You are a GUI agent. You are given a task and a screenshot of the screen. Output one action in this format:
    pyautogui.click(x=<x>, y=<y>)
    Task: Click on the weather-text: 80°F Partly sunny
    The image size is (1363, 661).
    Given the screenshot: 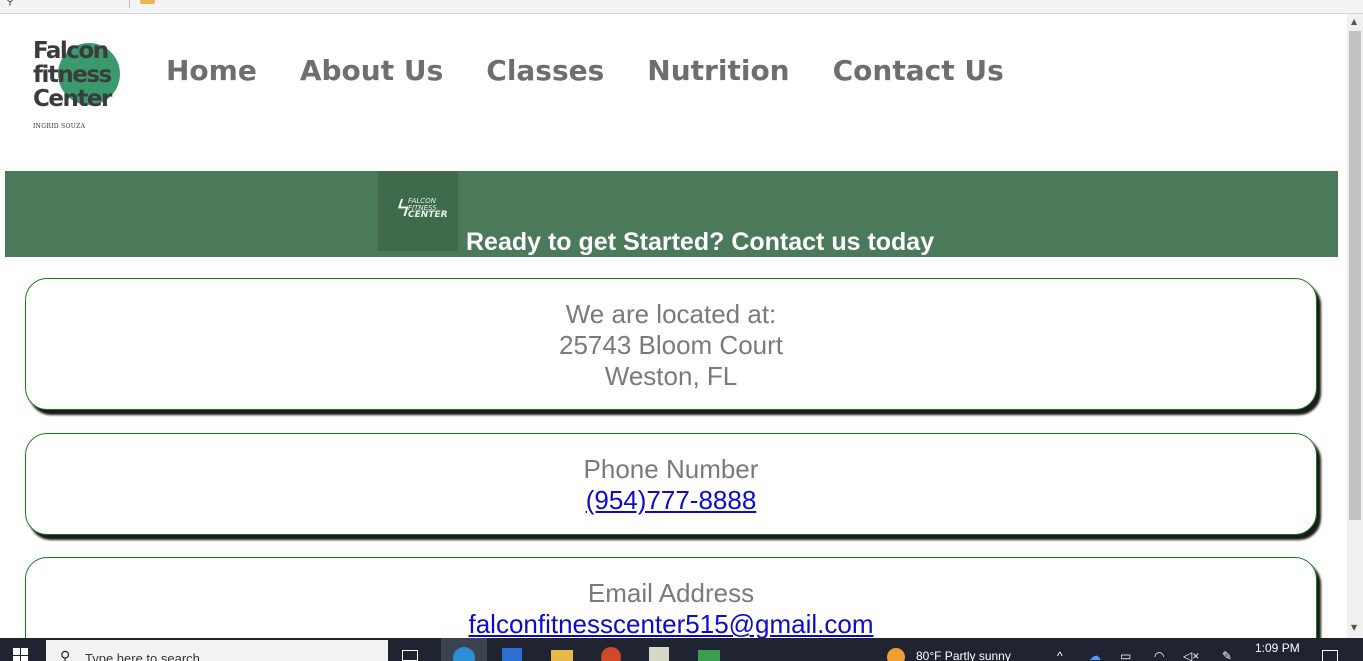 What is the action you would take?
    pyautogui.click(x=963, y=655)
    